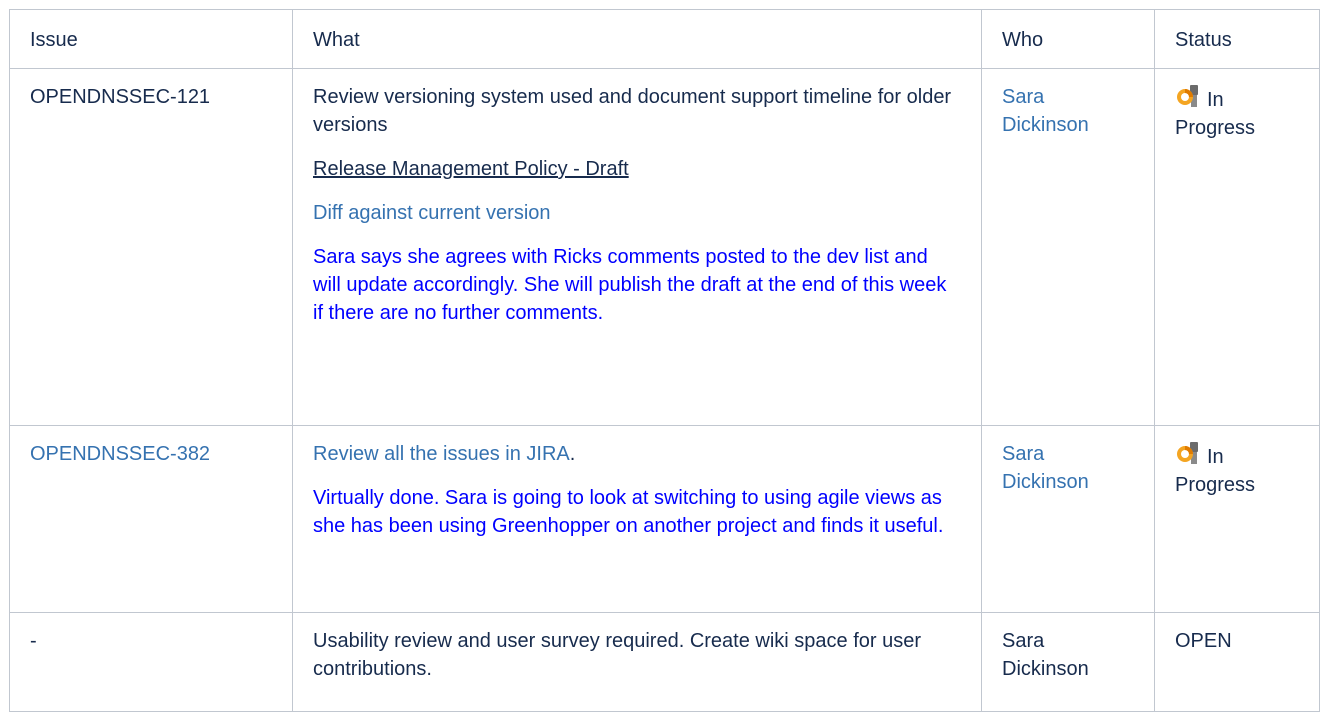 Image resolution: width=1328 pixels, height=712 pixels. I want to click on release-policy-link: Release Management Policy - Draft, so click(471, 169).